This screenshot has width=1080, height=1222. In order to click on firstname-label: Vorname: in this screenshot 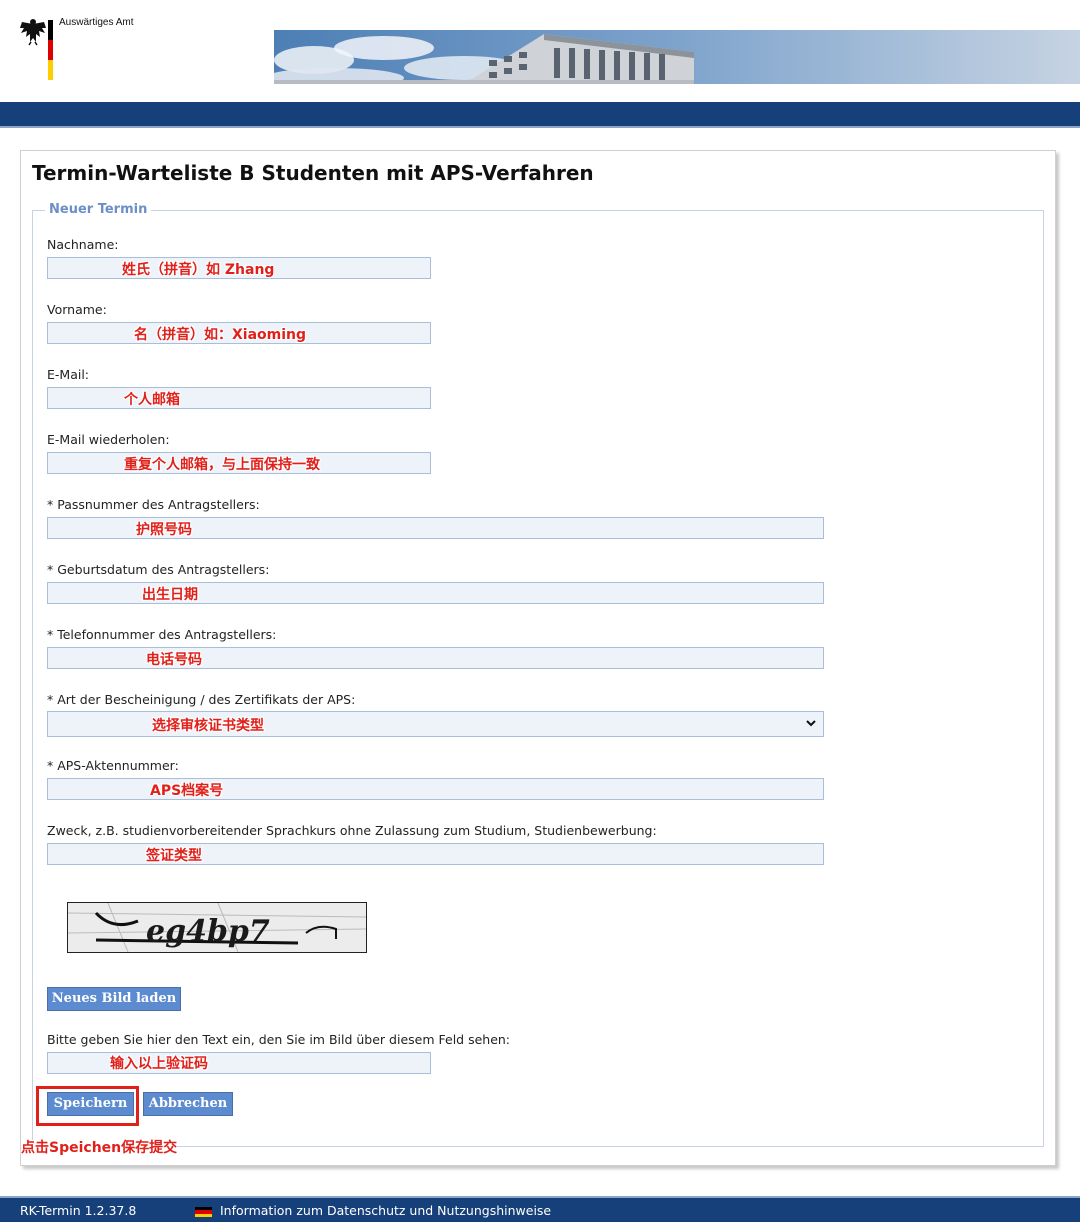, I will do `click(77, 309)`.